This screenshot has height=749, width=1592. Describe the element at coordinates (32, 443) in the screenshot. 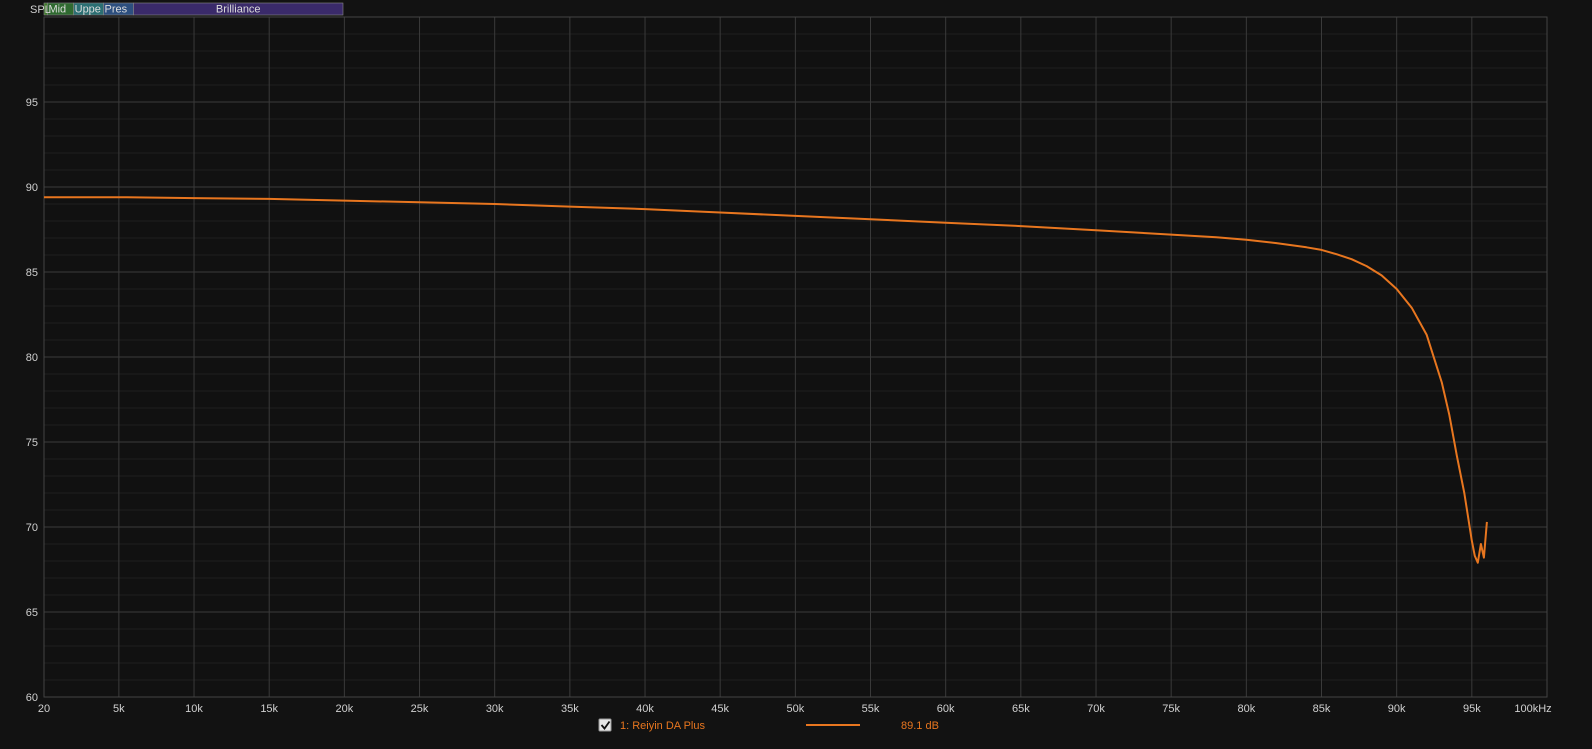

I see `y-tick-label: 75` at that location.